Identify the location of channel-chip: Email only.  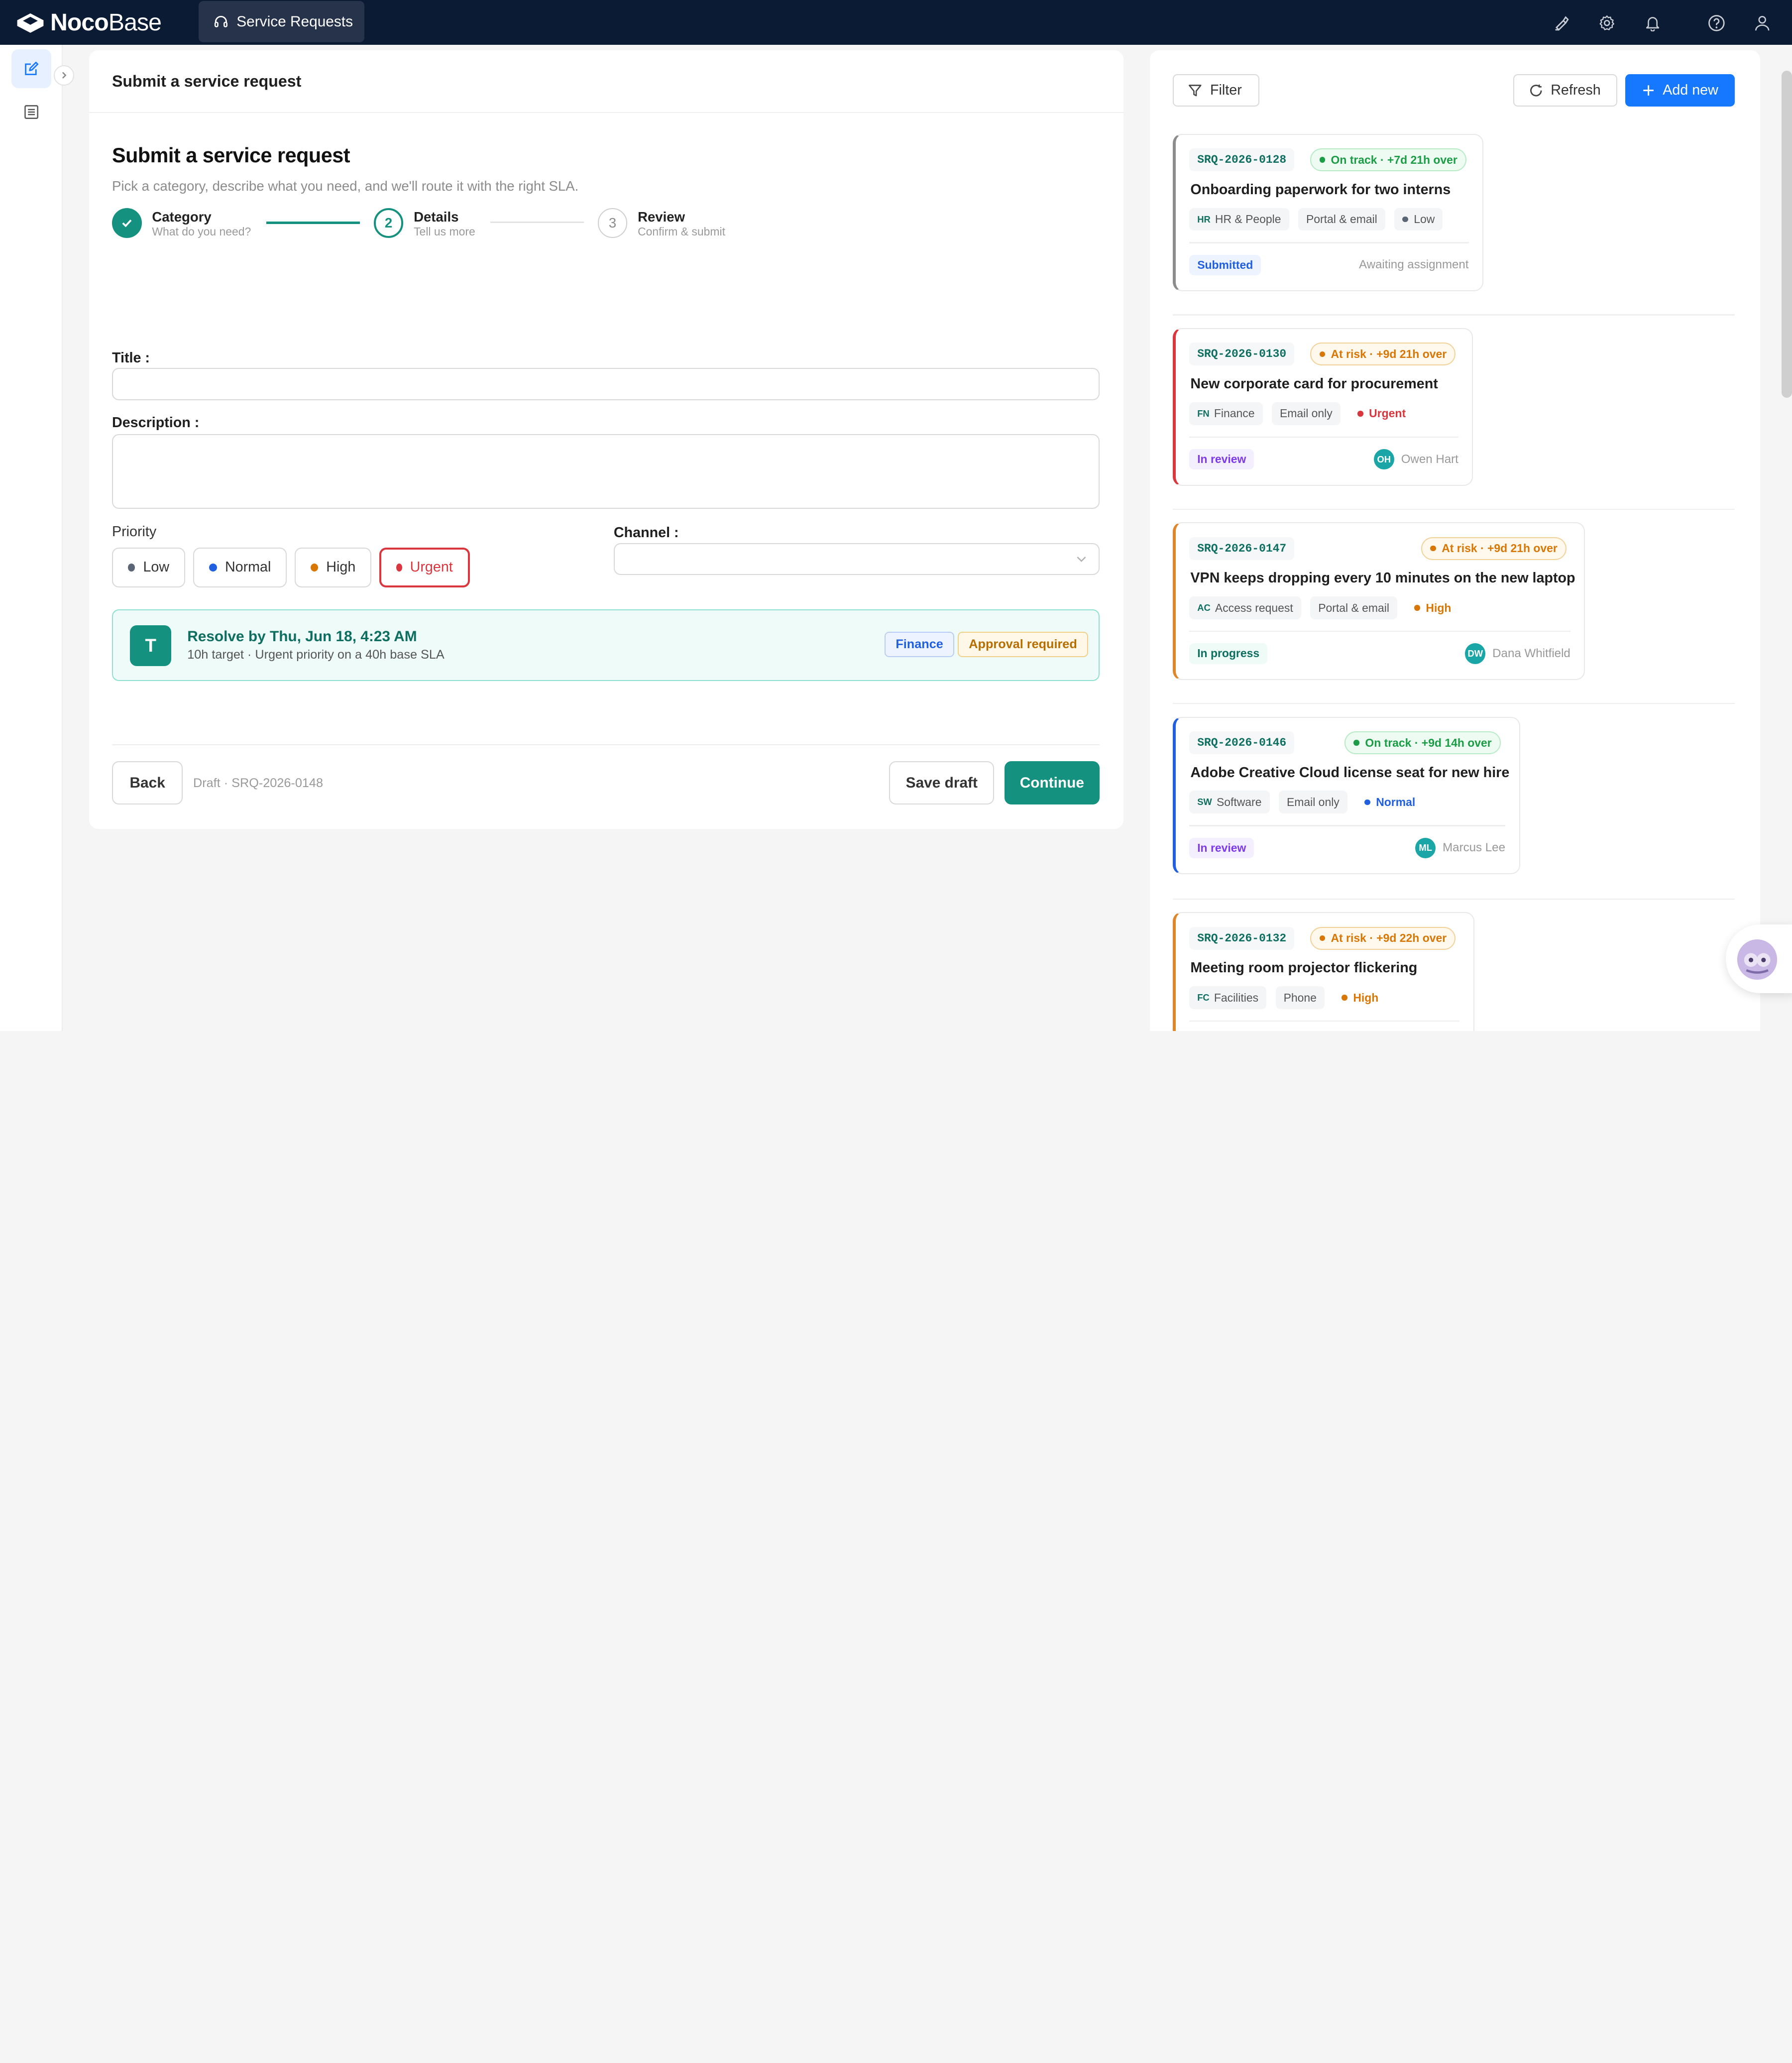
(1313, 803).